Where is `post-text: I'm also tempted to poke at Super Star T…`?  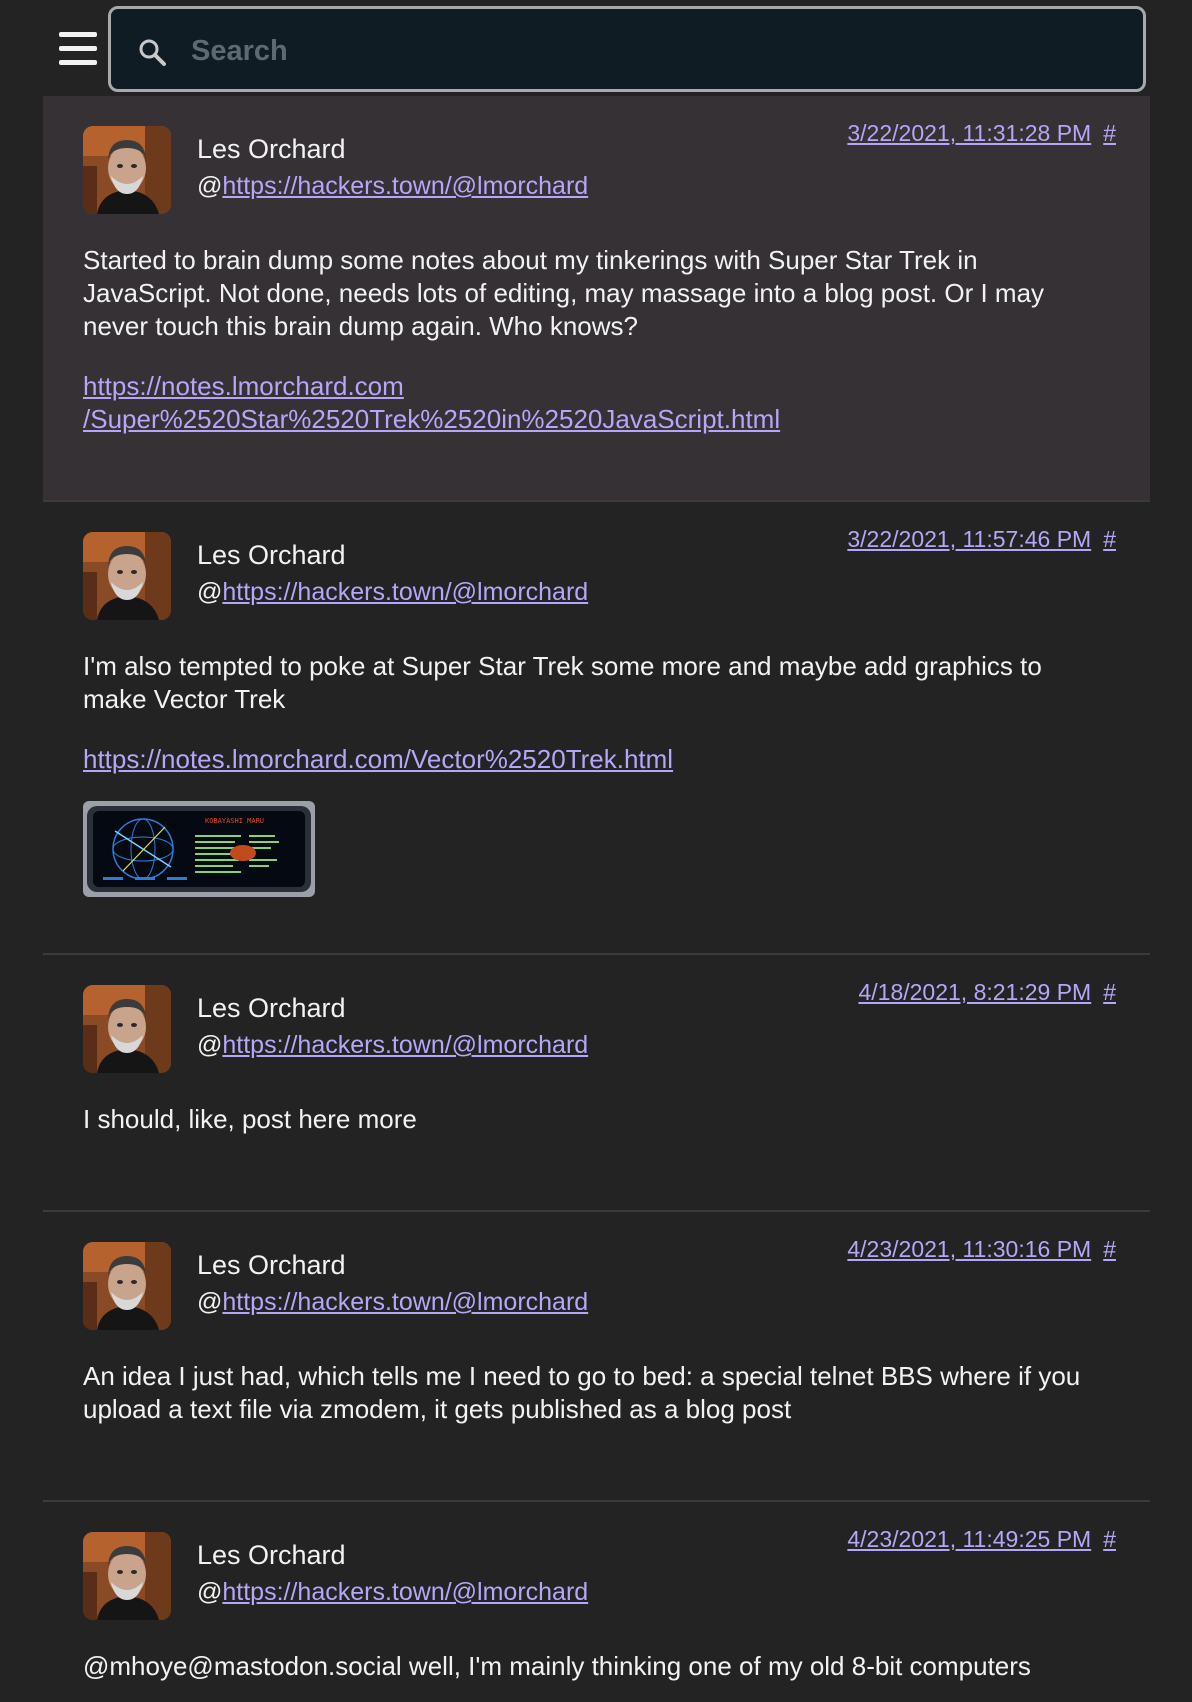
post-text: I'm also tempted to poke at Super Star T… is located at coordinates (562, 682).